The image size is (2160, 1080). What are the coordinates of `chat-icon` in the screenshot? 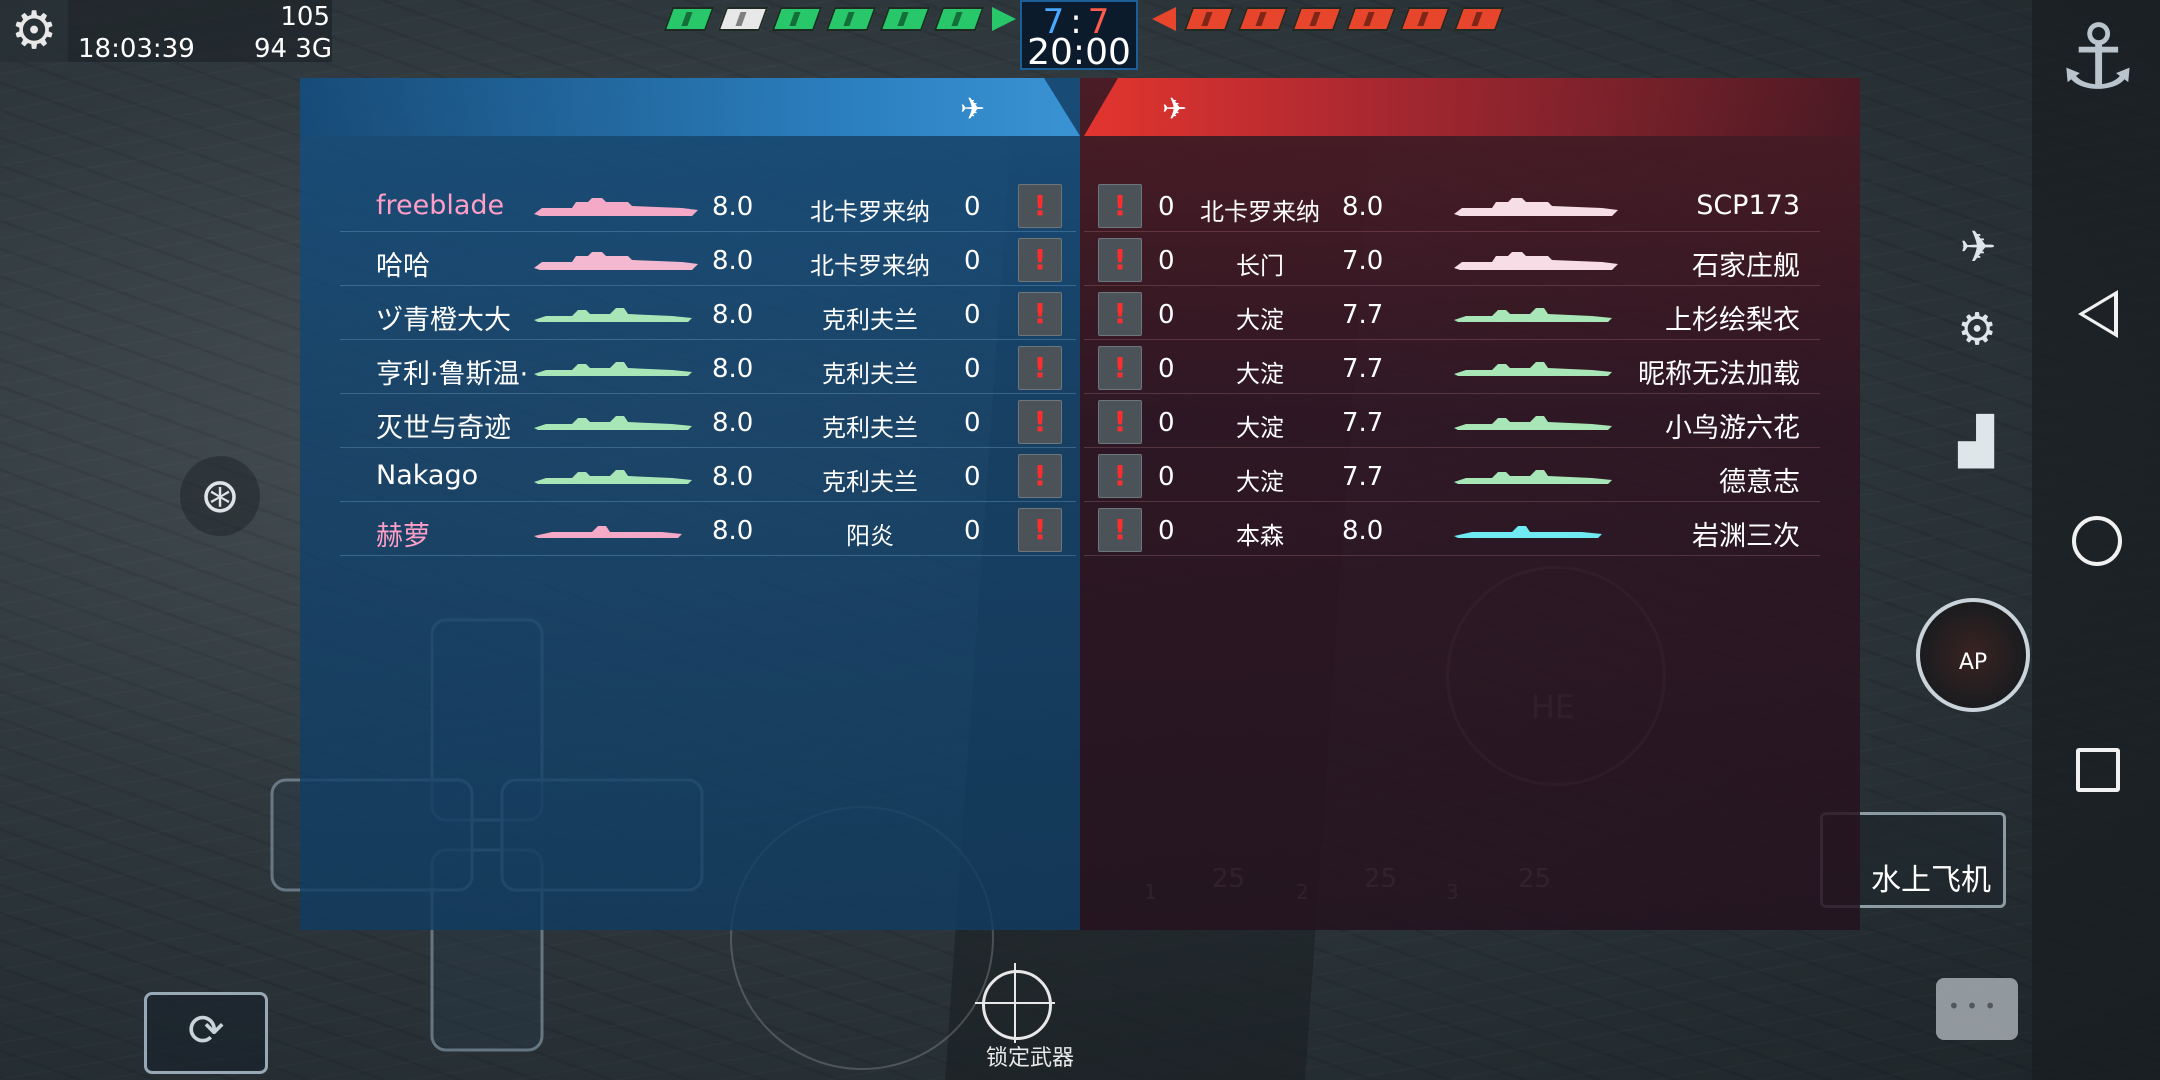 It's located at (1977, 1009).